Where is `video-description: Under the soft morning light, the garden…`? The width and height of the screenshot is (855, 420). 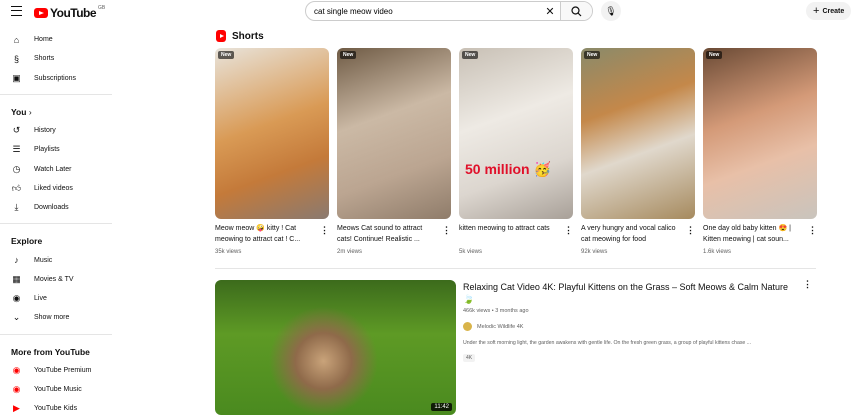 video-description: Under the soft morning light, the garden… is located at coordinates (607, 343).